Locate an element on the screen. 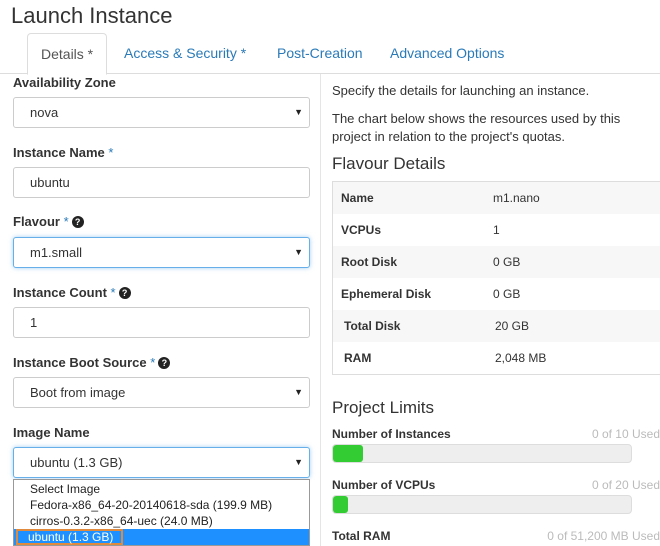 The width and height of the screenshot is (660, 546). instance-name-value: ubuntu is located at coordinates (50, 182).